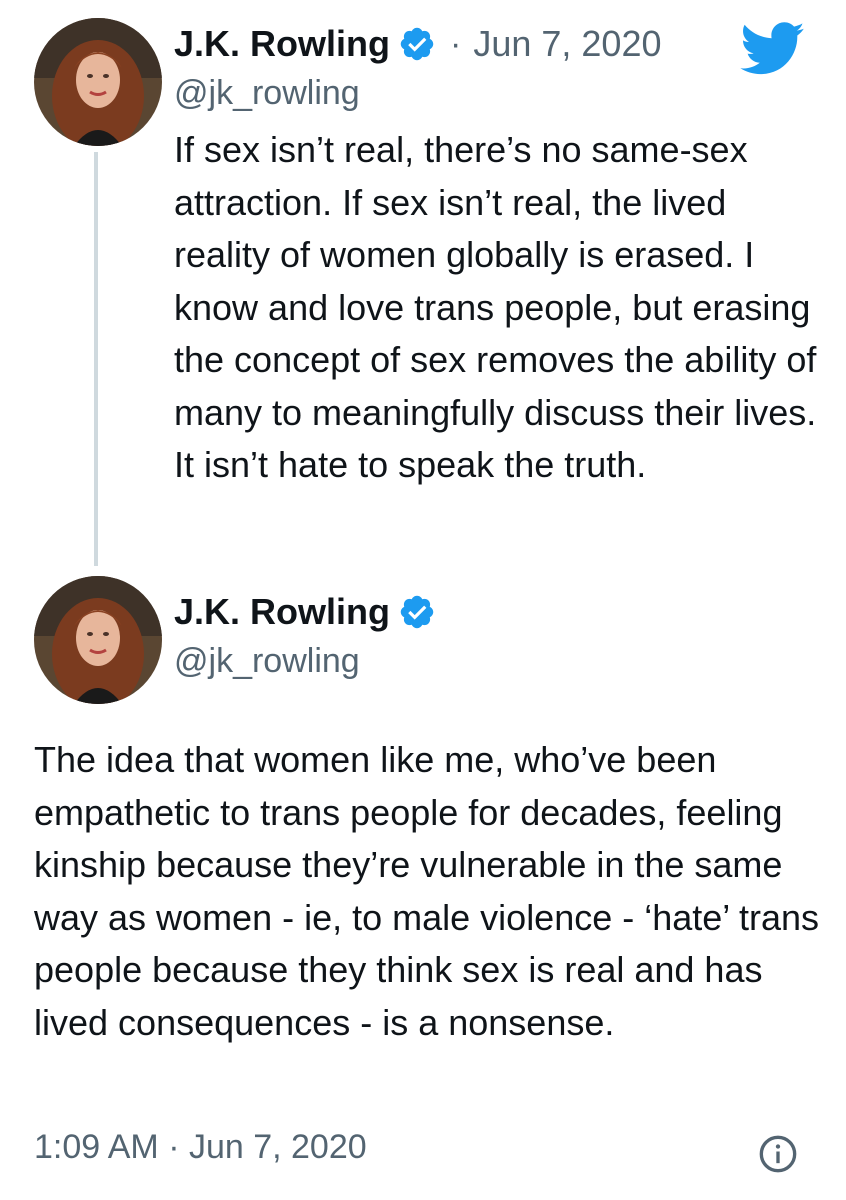  I want to click on tweet-timestamp: 1:09 AM · Jun 7, 2020, so click(200, 1147).